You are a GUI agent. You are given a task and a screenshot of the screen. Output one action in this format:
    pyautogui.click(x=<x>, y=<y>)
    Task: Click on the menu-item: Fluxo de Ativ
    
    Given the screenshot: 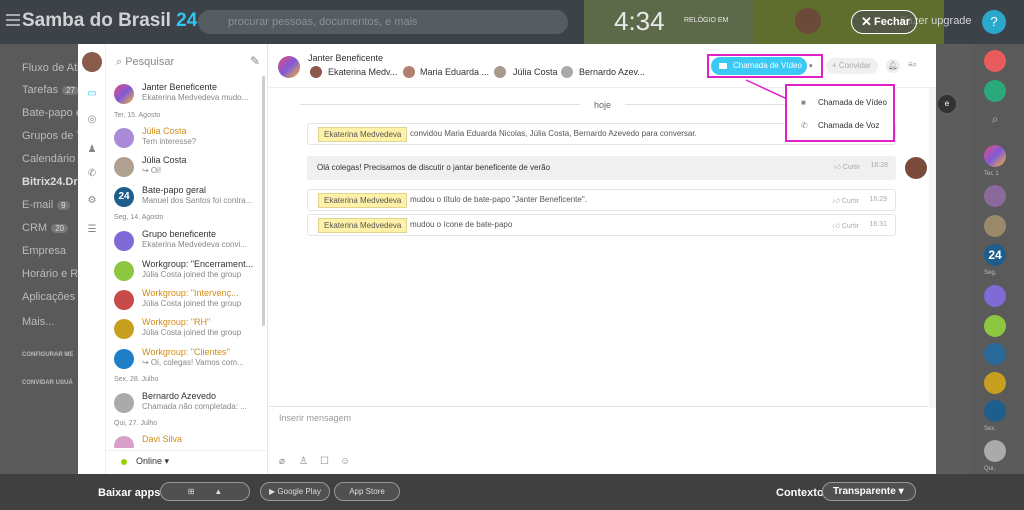 What is the action you would take?
    pyautogui.click(x=53, y=68)
    